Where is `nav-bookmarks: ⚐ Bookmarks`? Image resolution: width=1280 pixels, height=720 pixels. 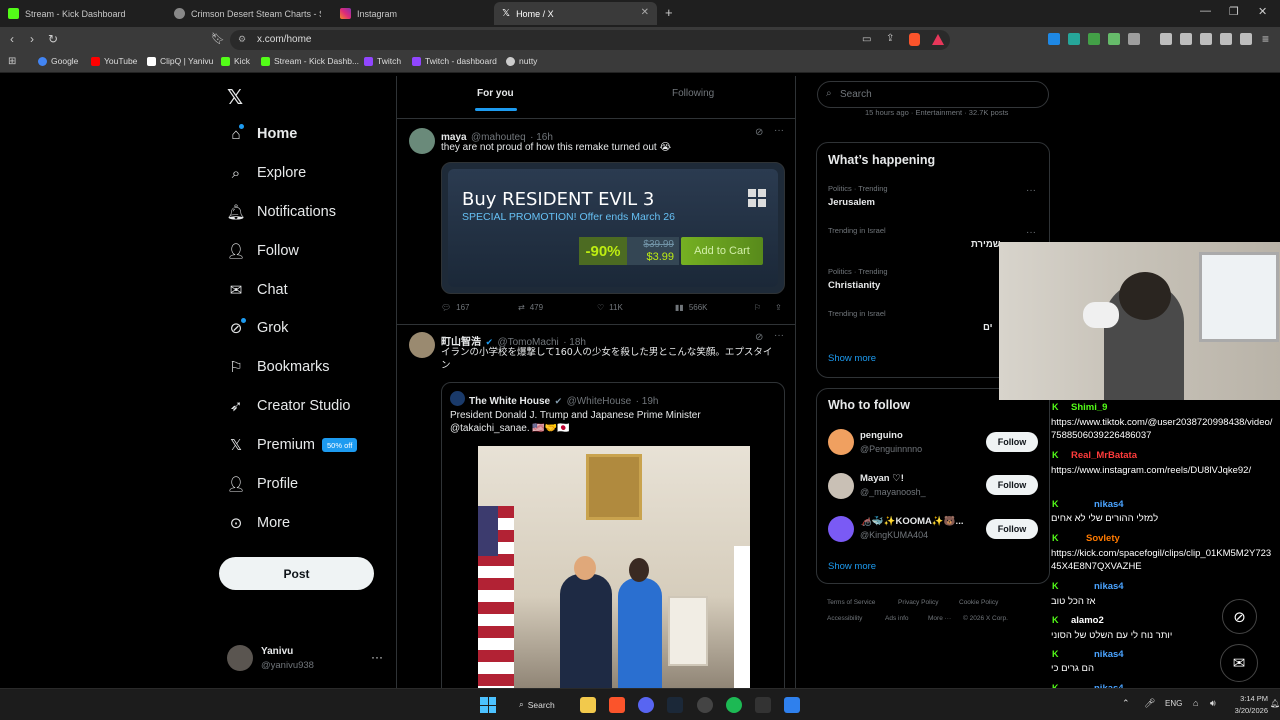
nav-bookmarks: ⚐ Bookmarks is located at coordinates (278, 367).